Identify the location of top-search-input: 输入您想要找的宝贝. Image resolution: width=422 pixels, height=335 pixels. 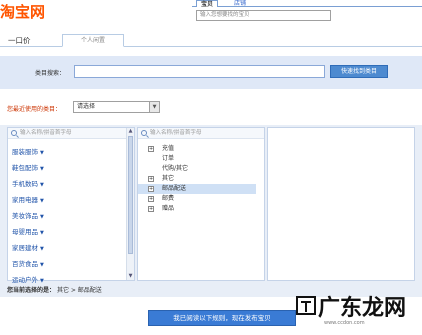
(263, 15).